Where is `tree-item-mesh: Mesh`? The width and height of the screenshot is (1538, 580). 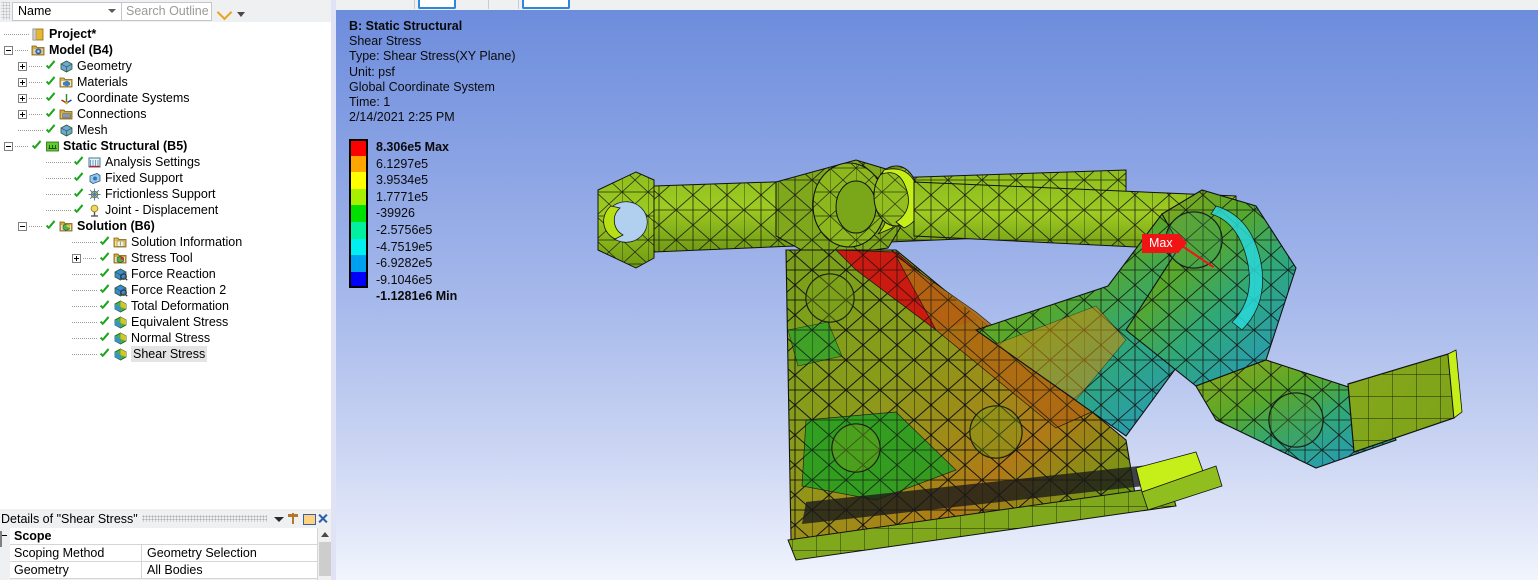
tree-item-mesh: Mesh is located at coordinates (165, 130).